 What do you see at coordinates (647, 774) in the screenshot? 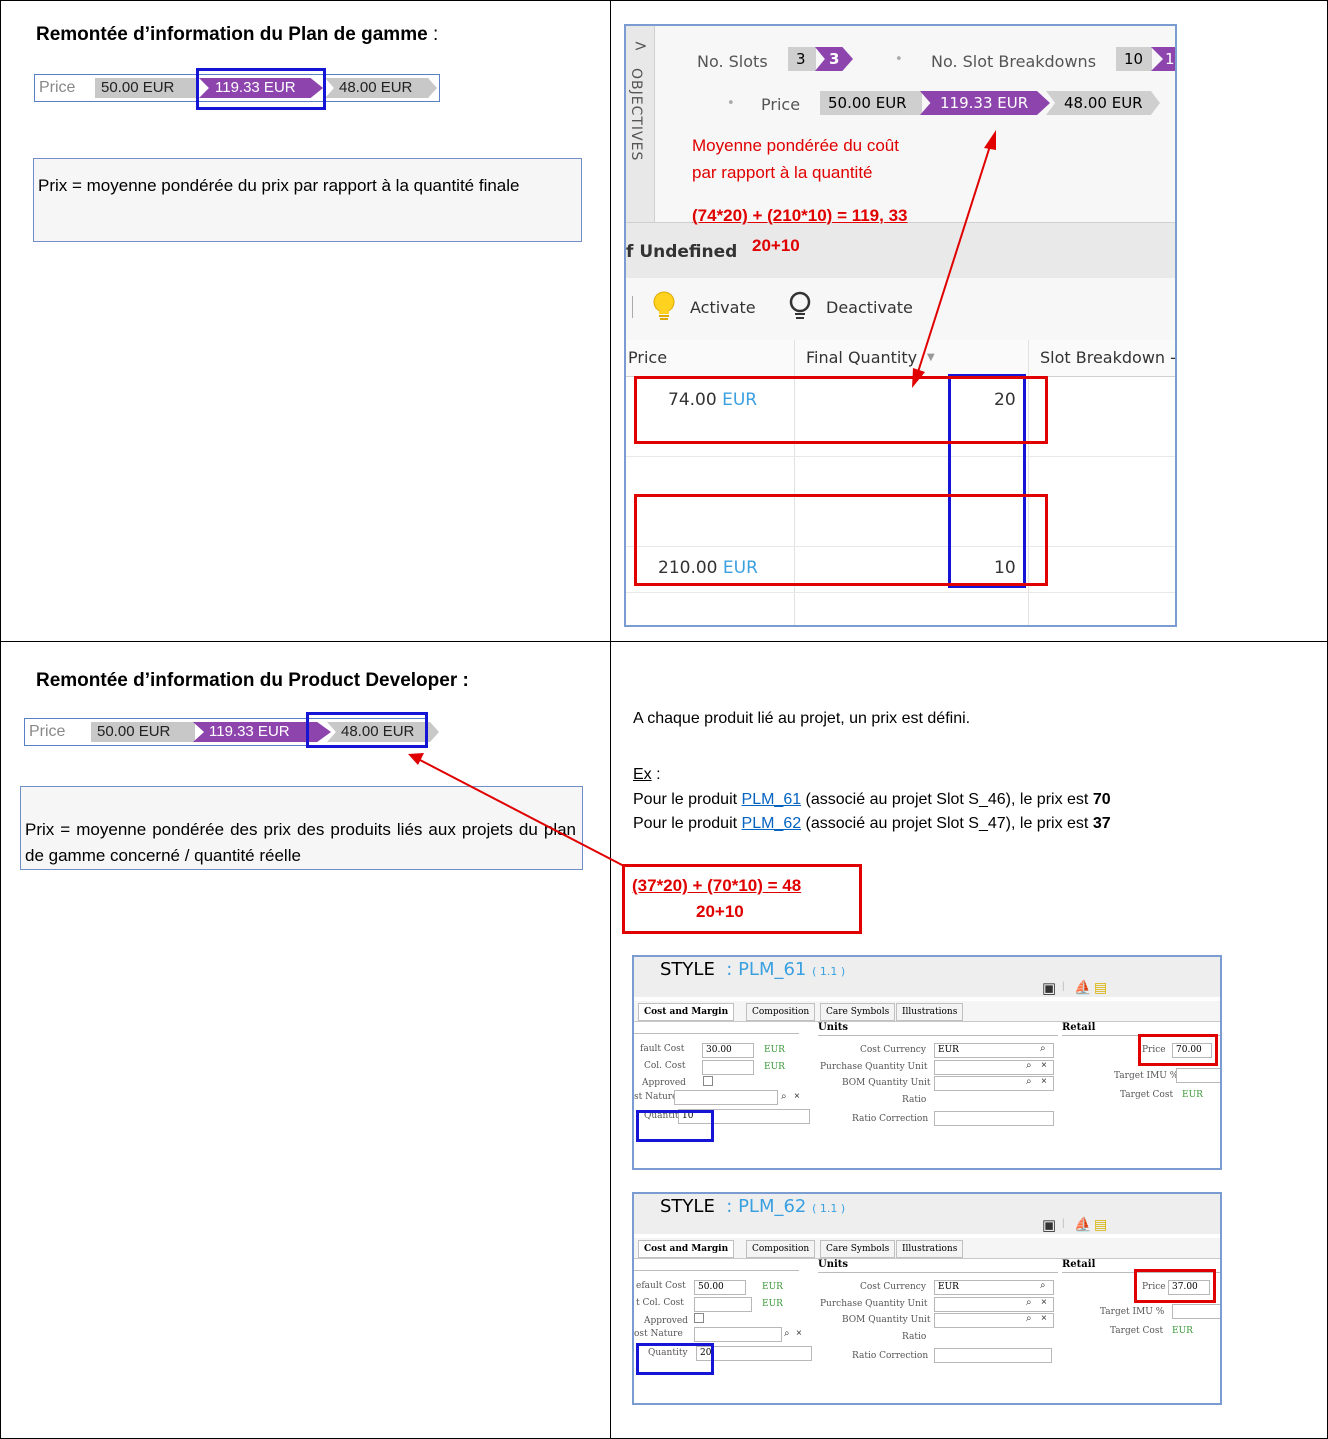
I see `example-label: Ex :` at bounding box center [647, 774].